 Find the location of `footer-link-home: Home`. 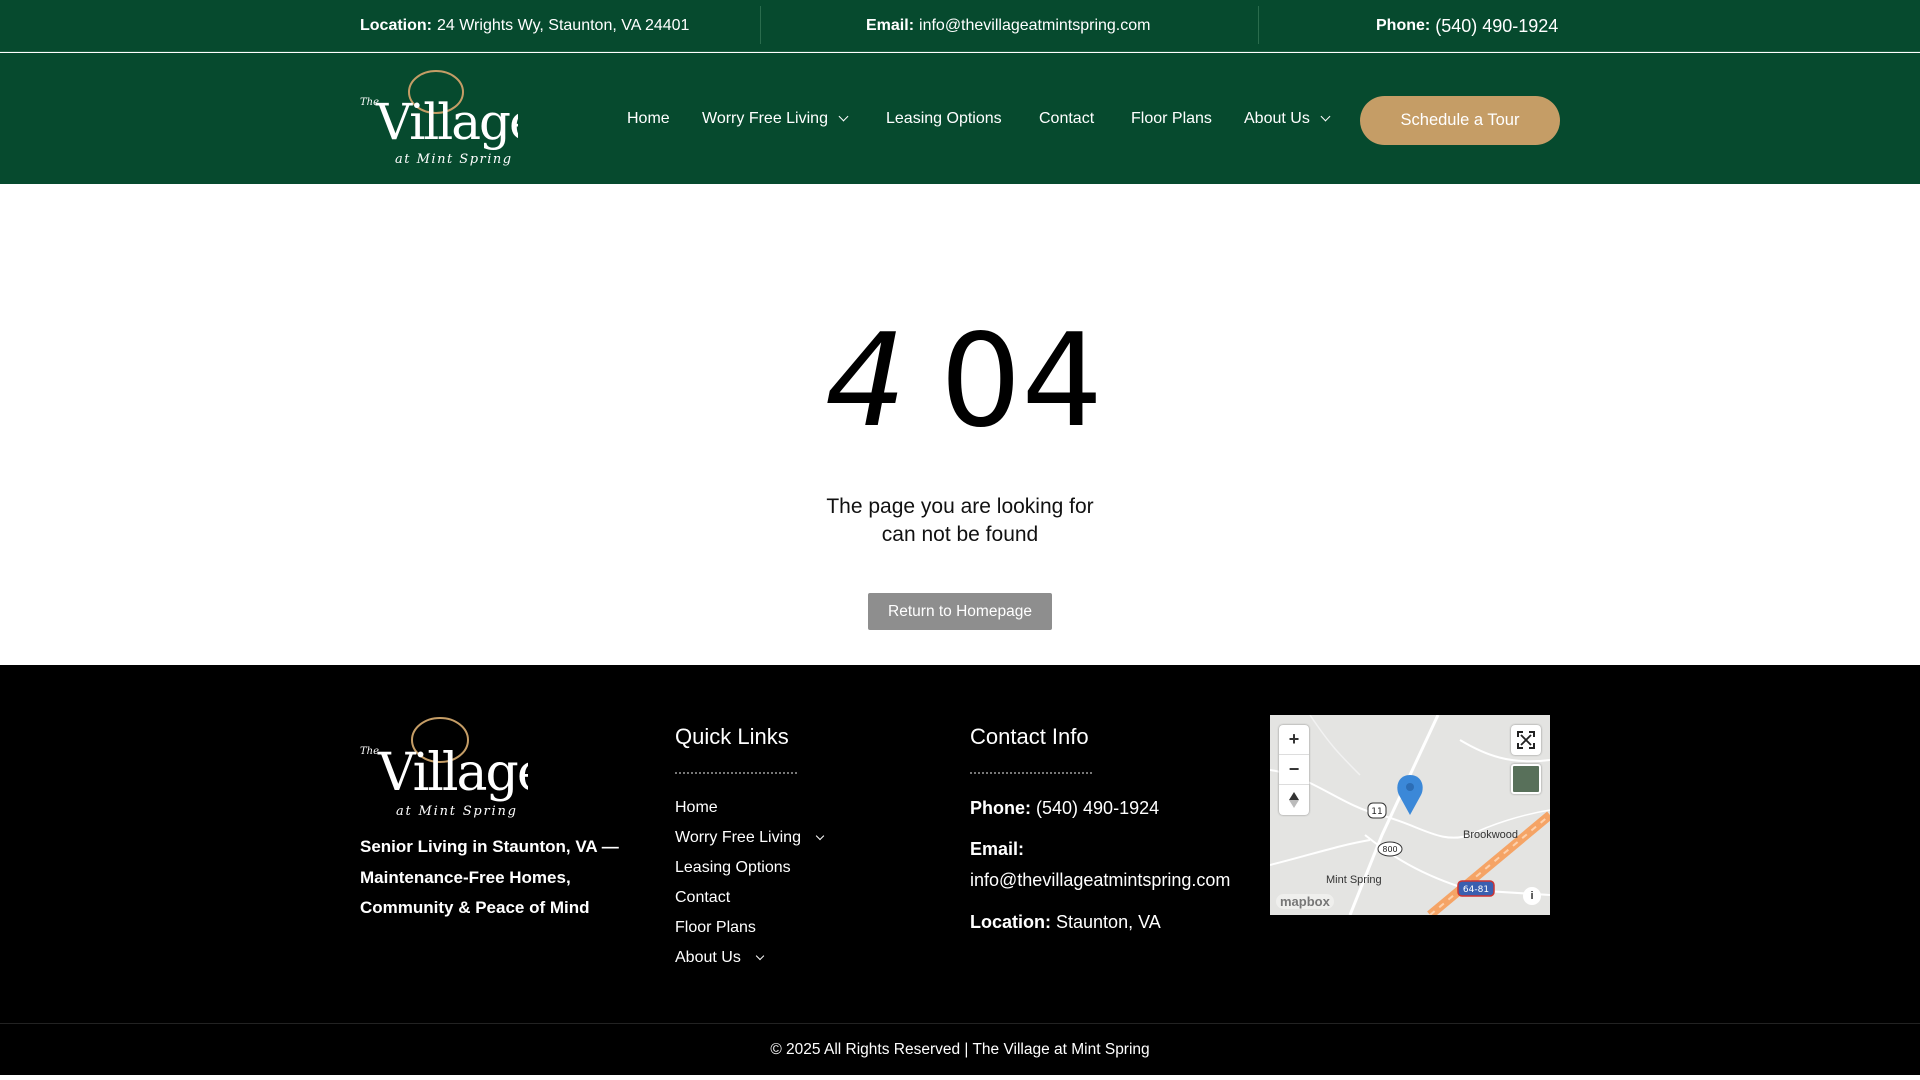

footer-link-home: Home is located at coordinates (696, 808).